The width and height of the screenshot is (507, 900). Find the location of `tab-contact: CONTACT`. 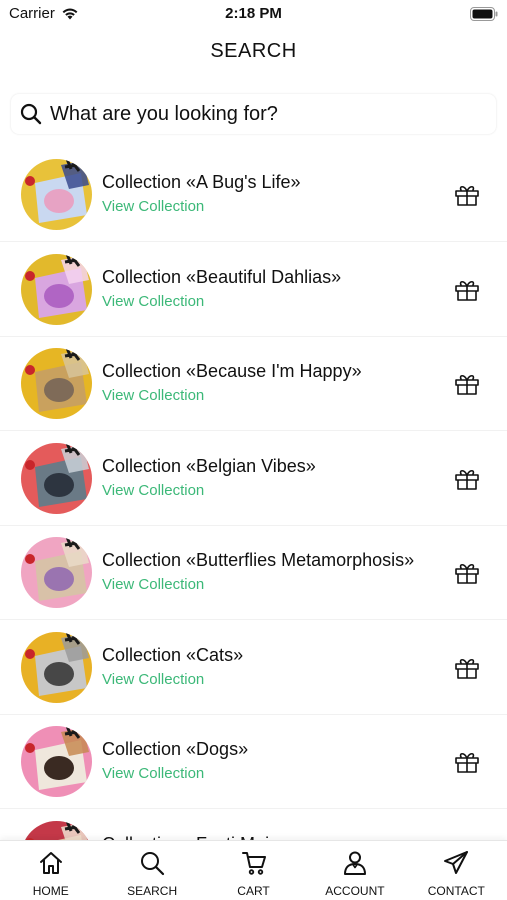

tab-contact: CONTACT is located at coordinates (456, 870).